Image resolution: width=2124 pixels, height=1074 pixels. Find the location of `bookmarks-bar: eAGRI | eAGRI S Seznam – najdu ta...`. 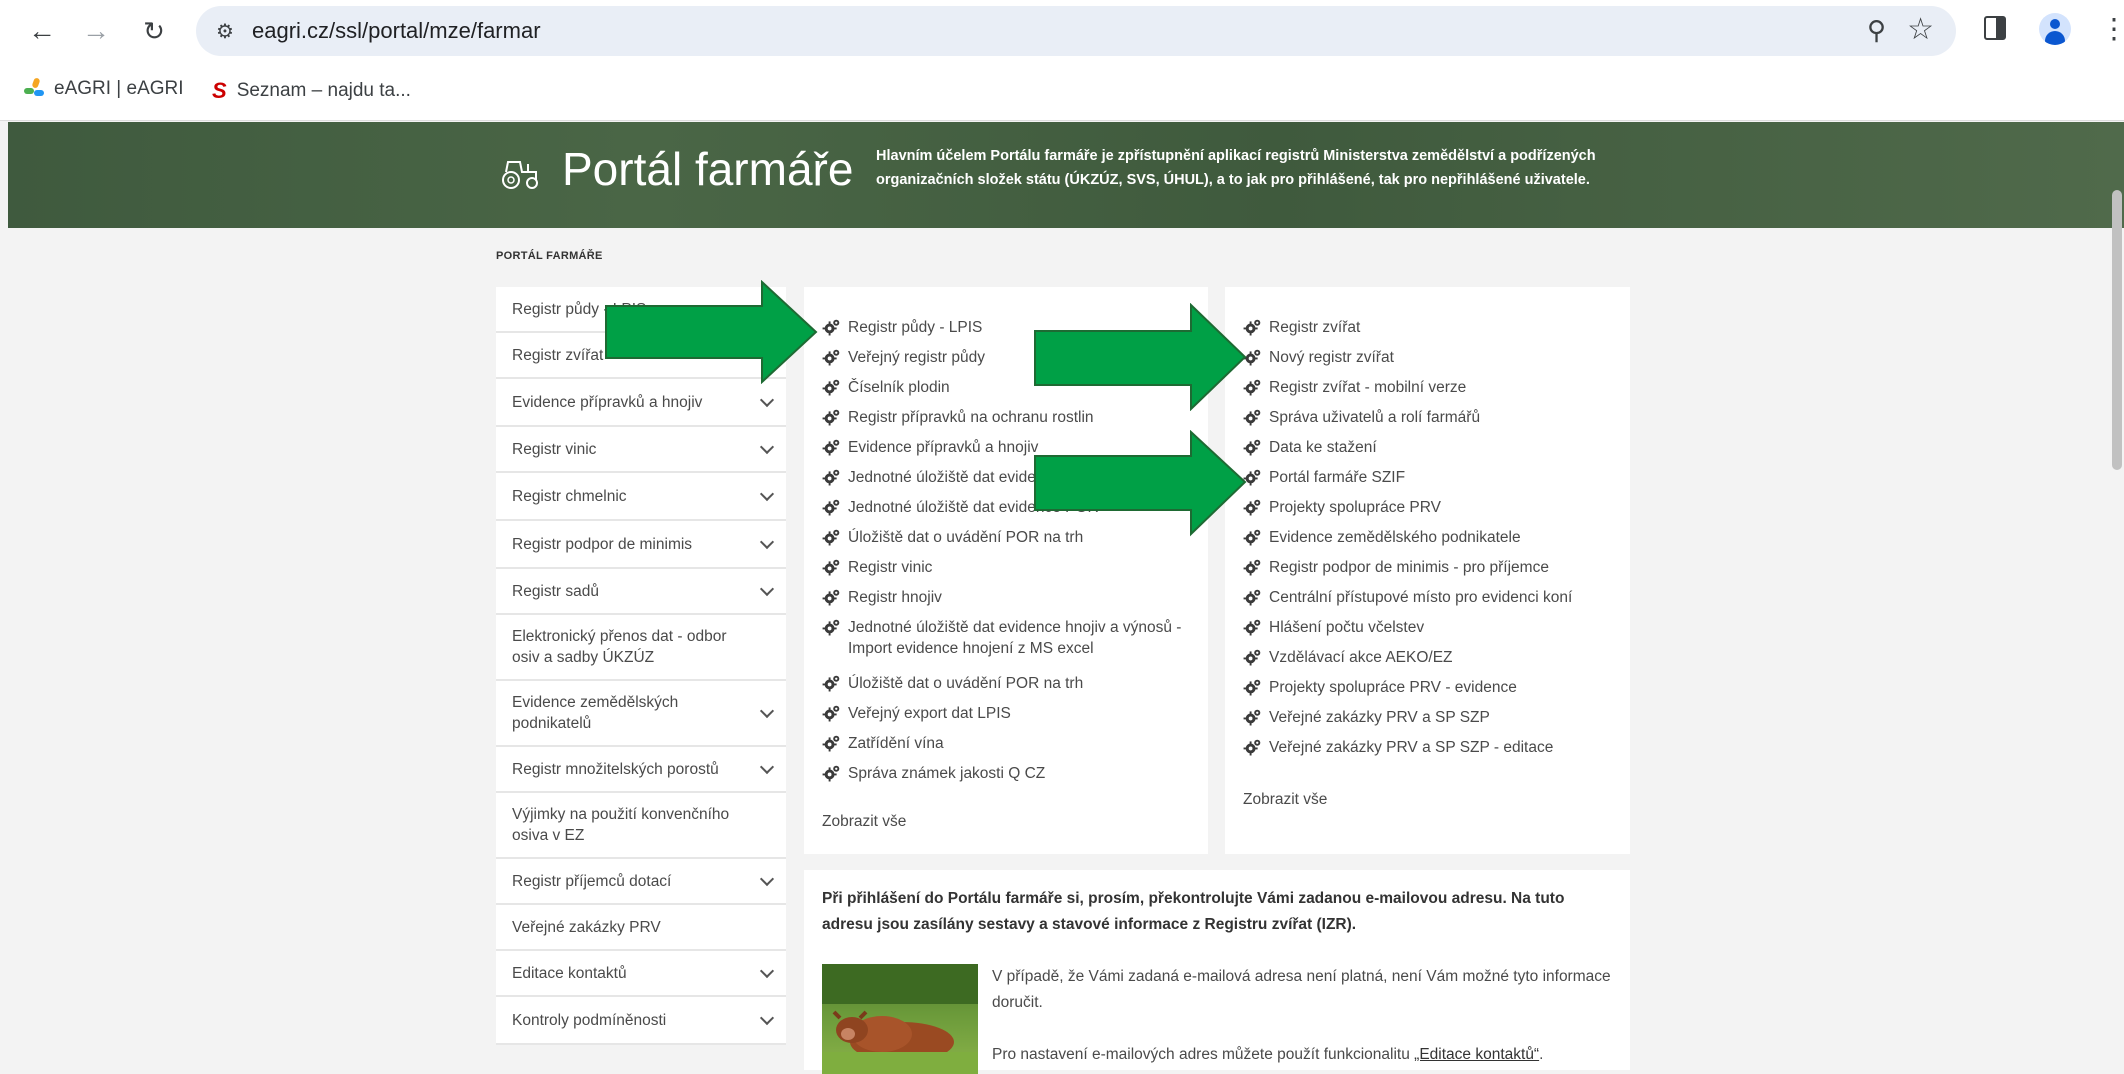

bookmarks-bar: eAGRI | eAGRI S Seznam – najdu ta... is located at coordinates (1062, 91).